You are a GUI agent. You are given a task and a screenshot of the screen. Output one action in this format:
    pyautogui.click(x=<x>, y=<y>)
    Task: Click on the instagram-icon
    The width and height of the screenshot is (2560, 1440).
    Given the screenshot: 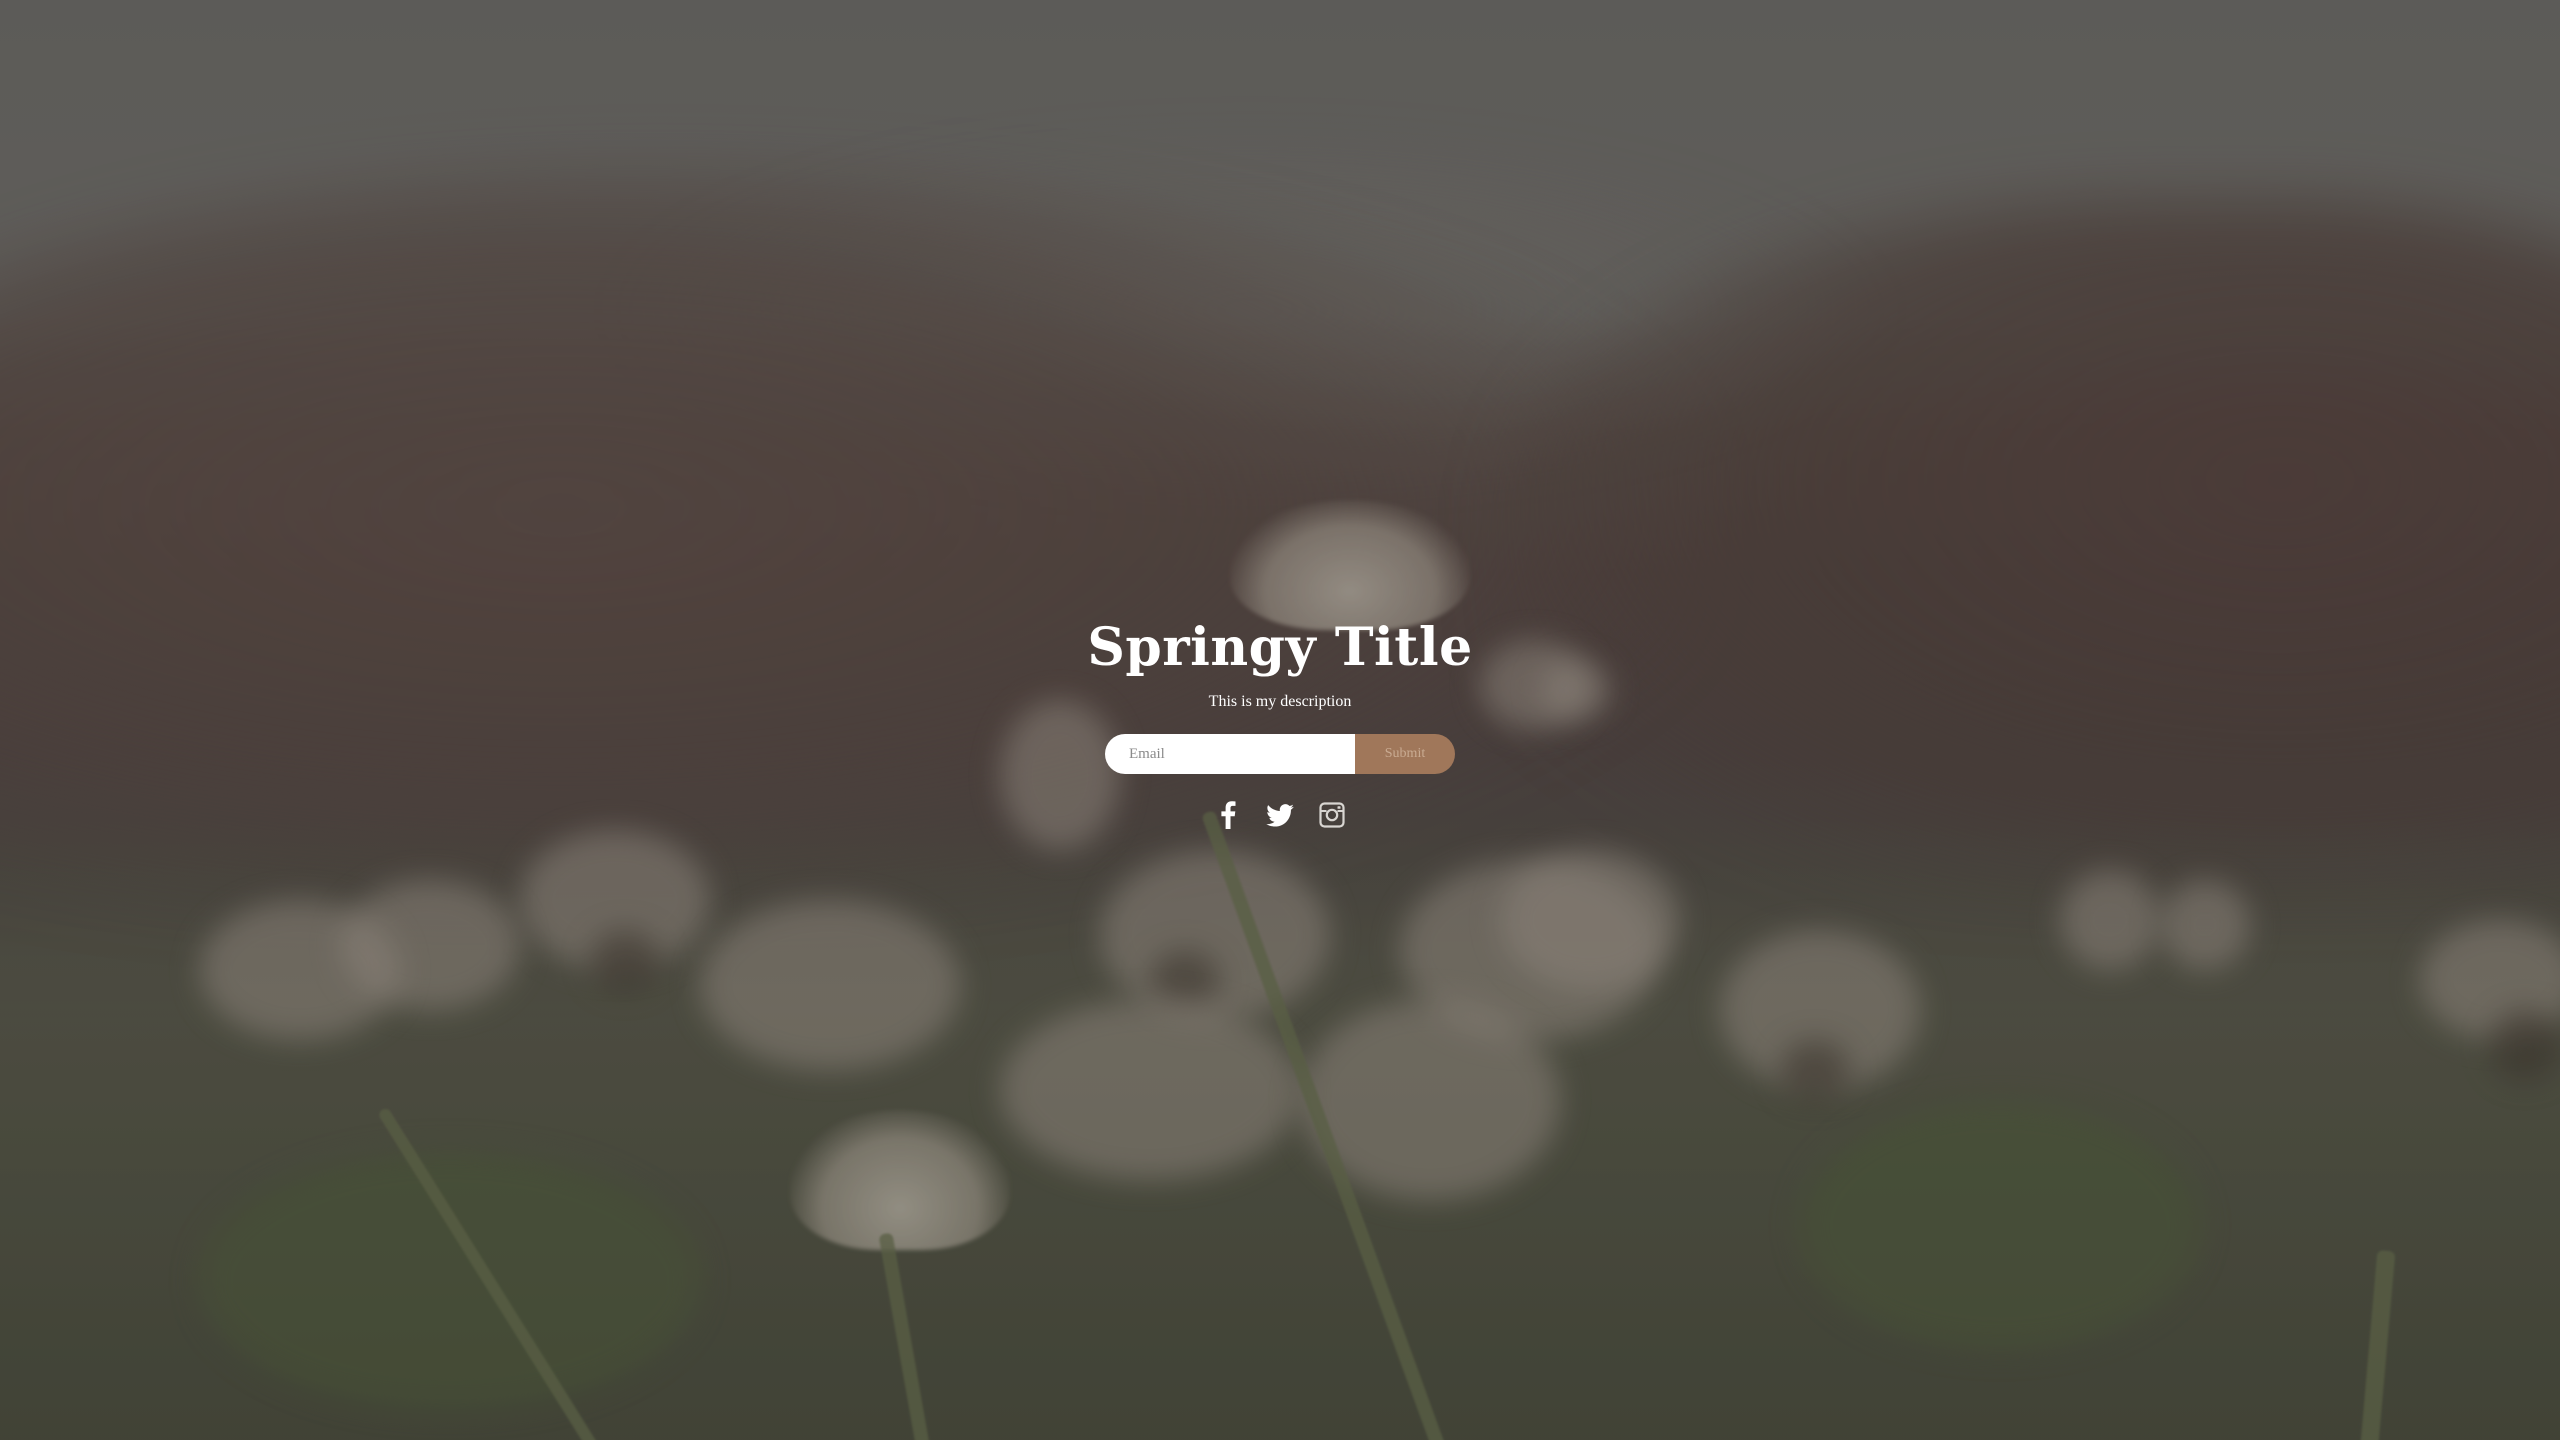 What is the action you would take?
    pyautogui.click(x=1332, y=815)
    